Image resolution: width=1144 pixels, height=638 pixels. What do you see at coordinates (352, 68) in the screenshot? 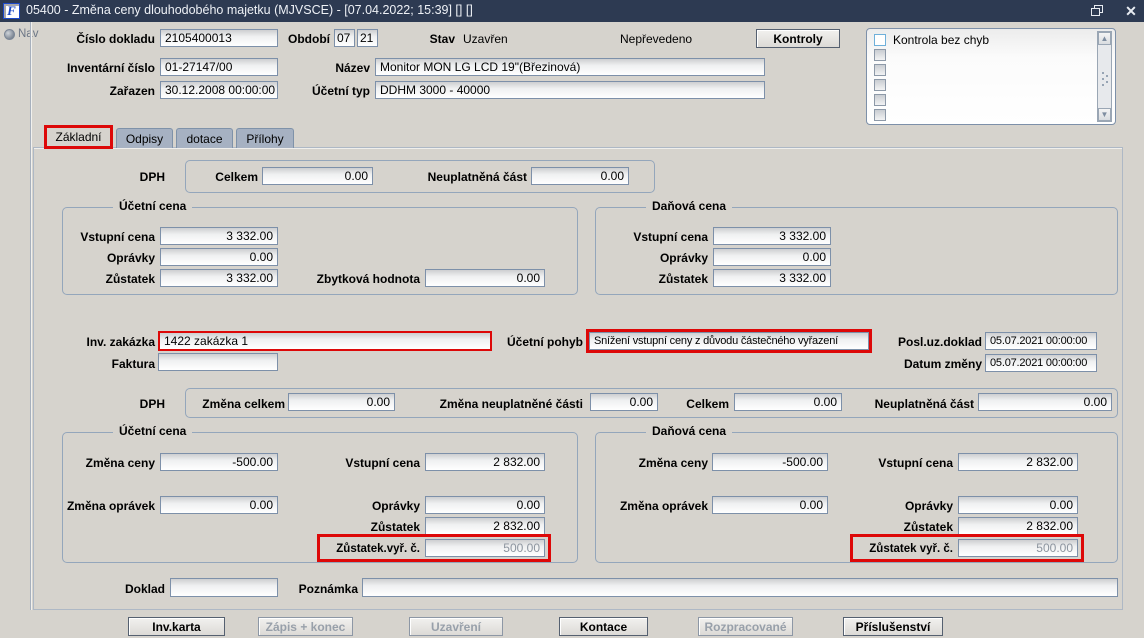
I see `asset-name-label: Název` at bounding box center [352, 68].